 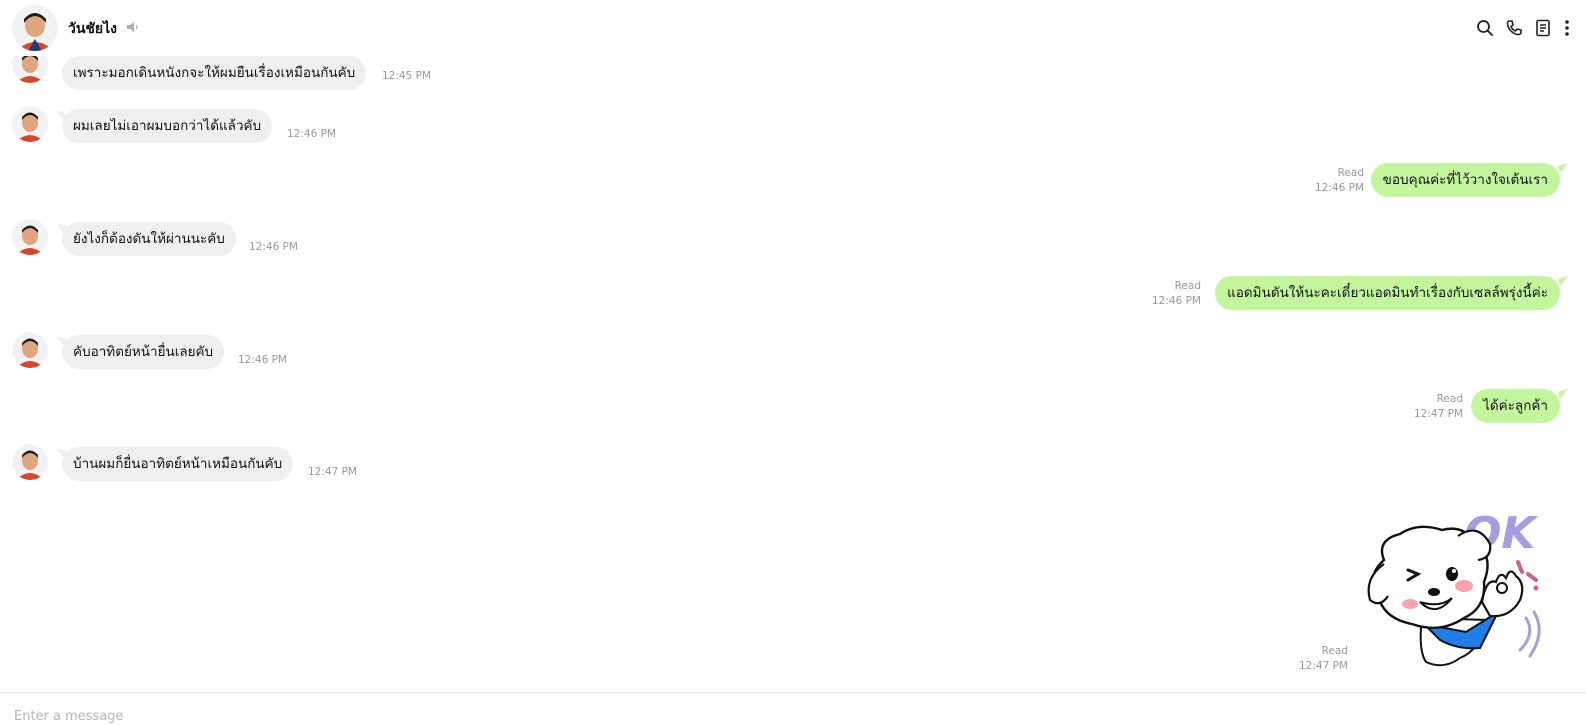 What do you see at coordinates (132, 27) in the screenshot?
I see `mute-icon` at bounding box center [132, 27].